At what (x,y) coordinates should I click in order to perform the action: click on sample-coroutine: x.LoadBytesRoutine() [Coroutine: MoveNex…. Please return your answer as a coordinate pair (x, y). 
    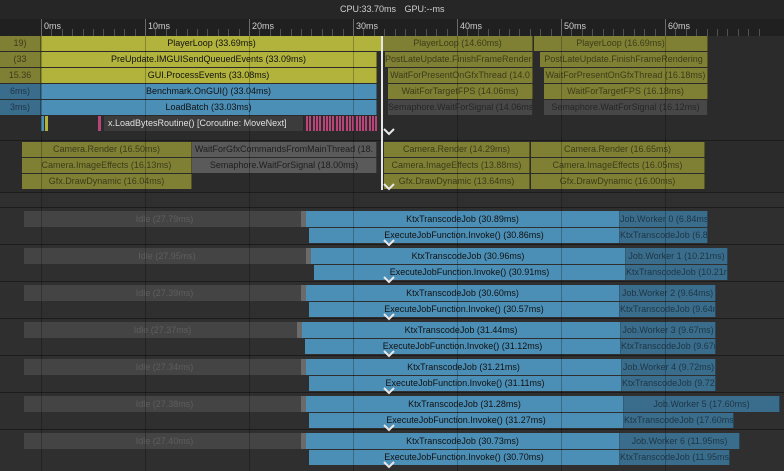
    Looking at the image, I should click on (204, 123).